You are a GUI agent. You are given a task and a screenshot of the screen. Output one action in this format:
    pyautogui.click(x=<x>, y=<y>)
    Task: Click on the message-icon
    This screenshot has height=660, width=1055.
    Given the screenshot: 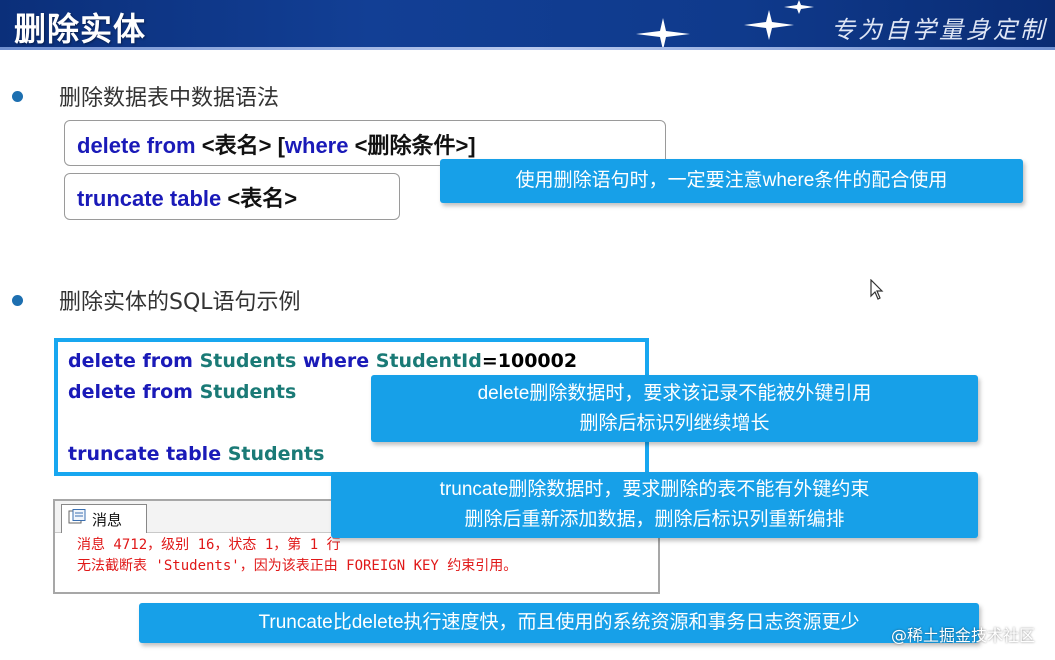 What is the action you would take?
    pyautogui.click(x=77, y=519)
    